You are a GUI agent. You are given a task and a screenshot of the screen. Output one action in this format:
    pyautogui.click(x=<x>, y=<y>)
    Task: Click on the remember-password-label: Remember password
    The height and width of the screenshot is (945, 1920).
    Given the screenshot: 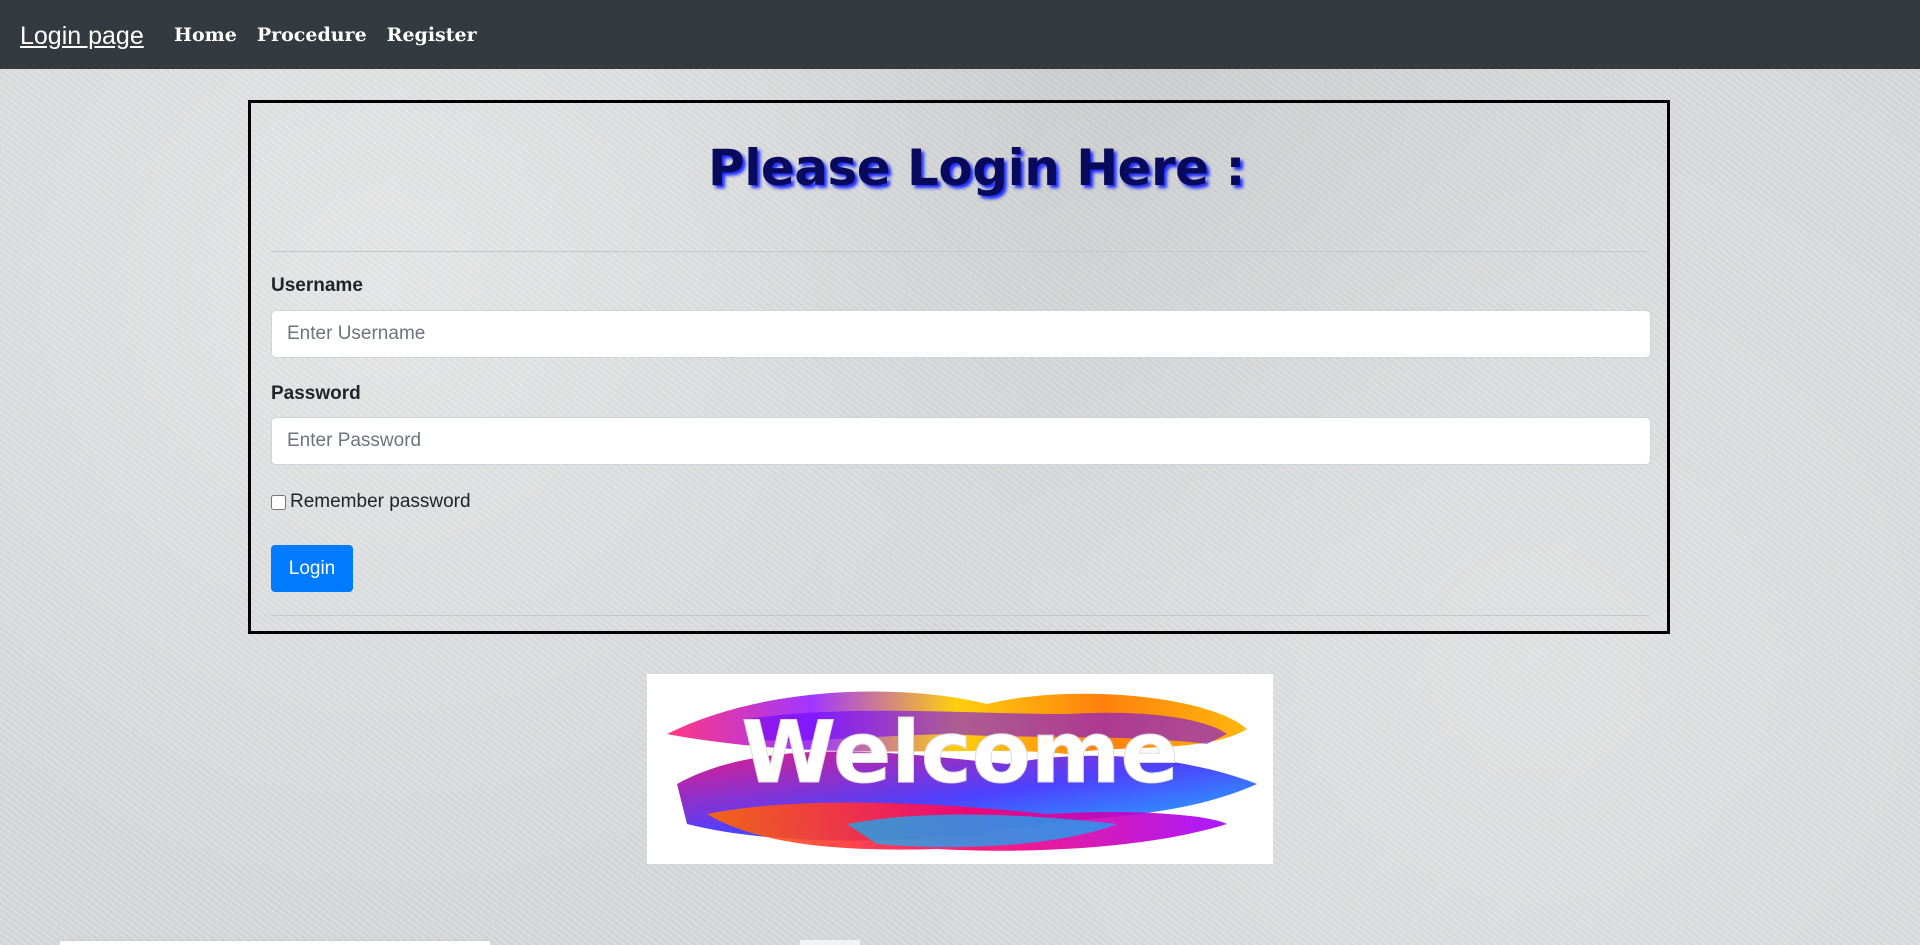 What is the action you would take?
    pyautogui.click(x=380, y=502)
    